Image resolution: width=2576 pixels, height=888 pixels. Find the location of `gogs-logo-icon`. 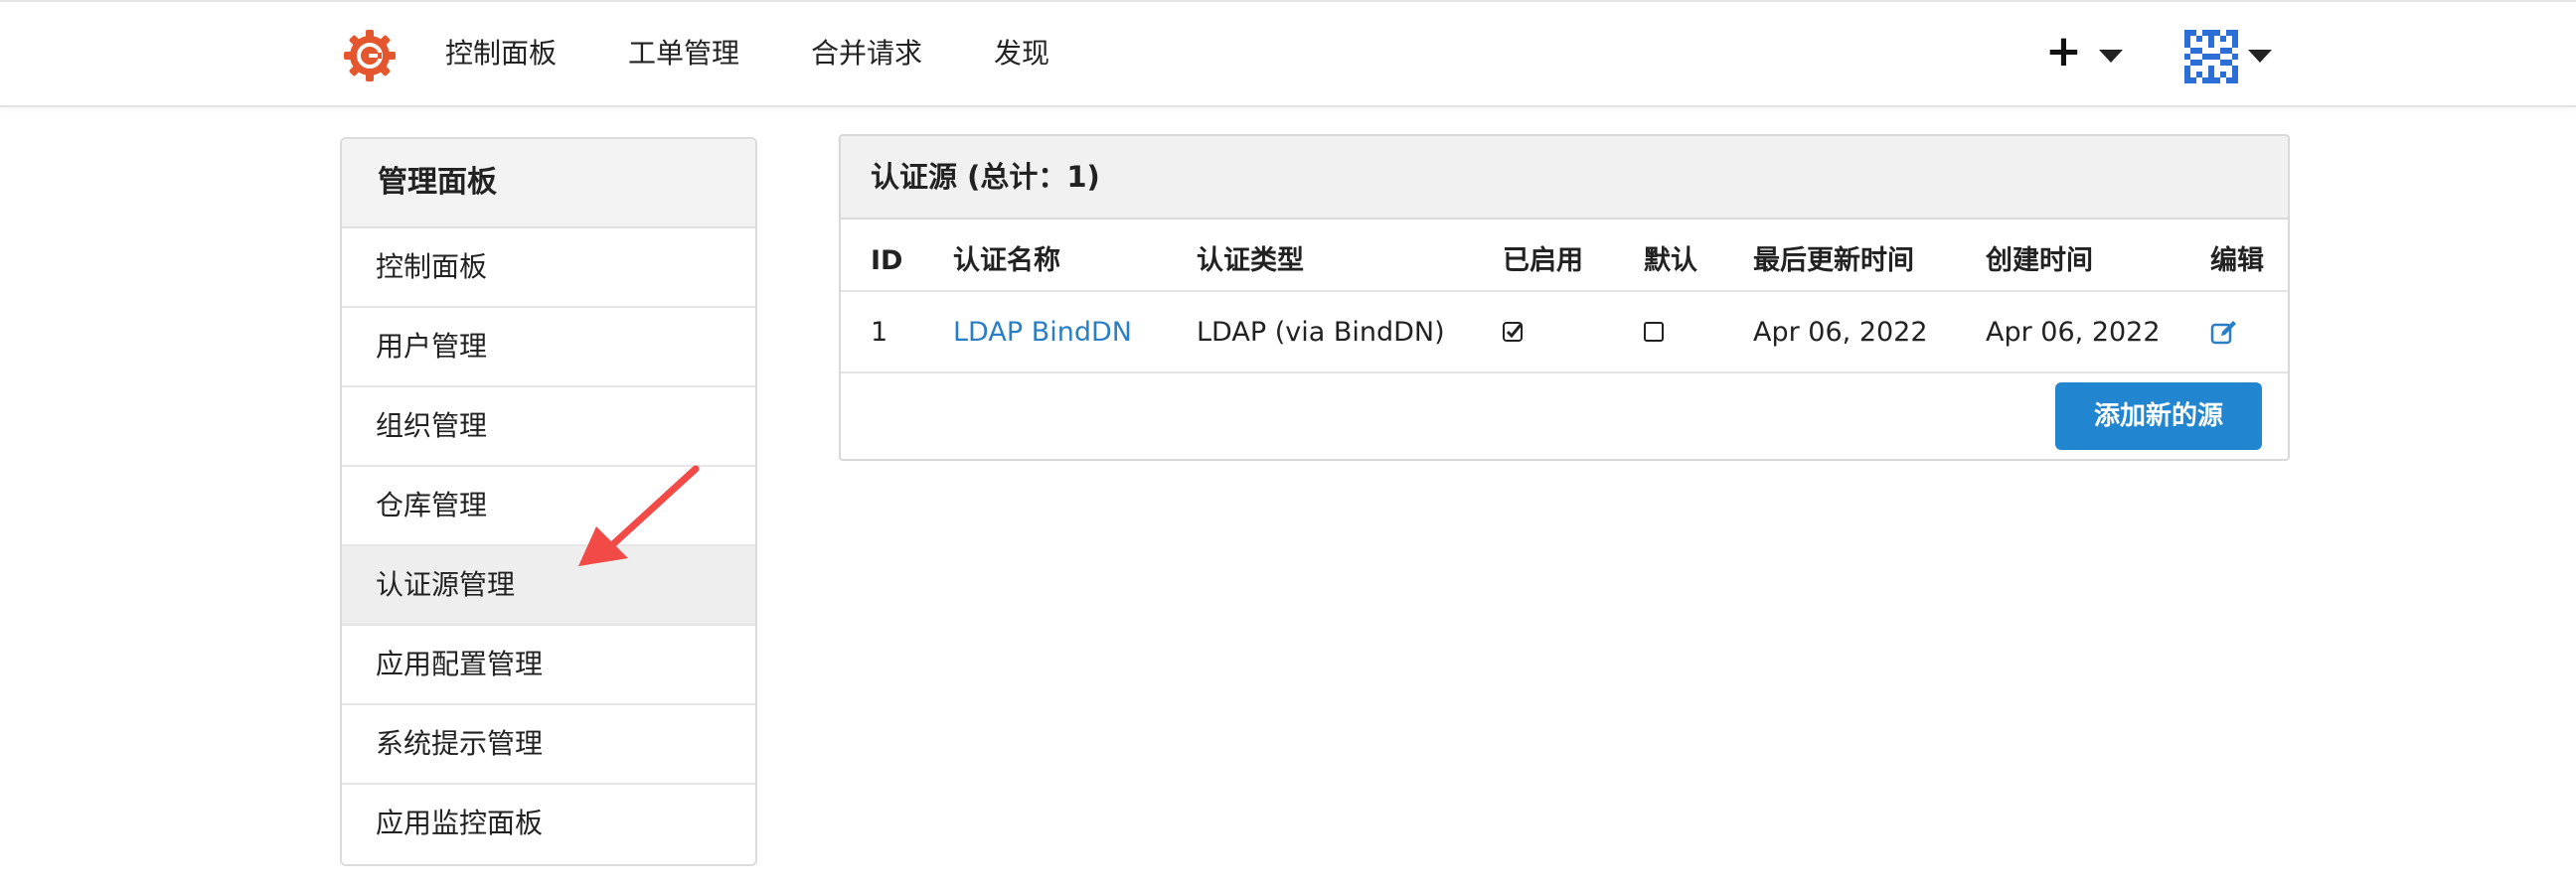

gogs-logo-icon is located at coordinates (370, 55).